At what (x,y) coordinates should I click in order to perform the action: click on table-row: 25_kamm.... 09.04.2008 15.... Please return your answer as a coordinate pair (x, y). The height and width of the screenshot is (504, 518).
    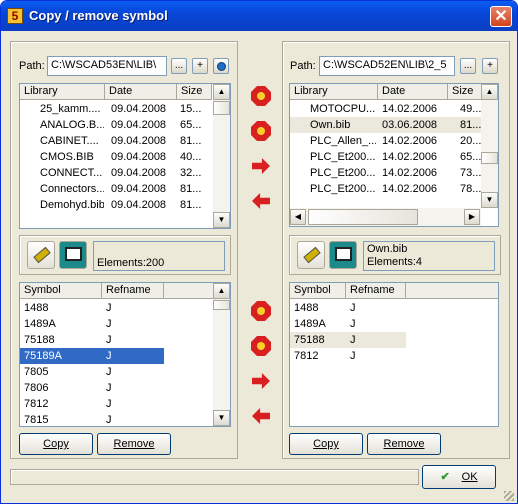
    Looking at the image, I should click on (116, 109).